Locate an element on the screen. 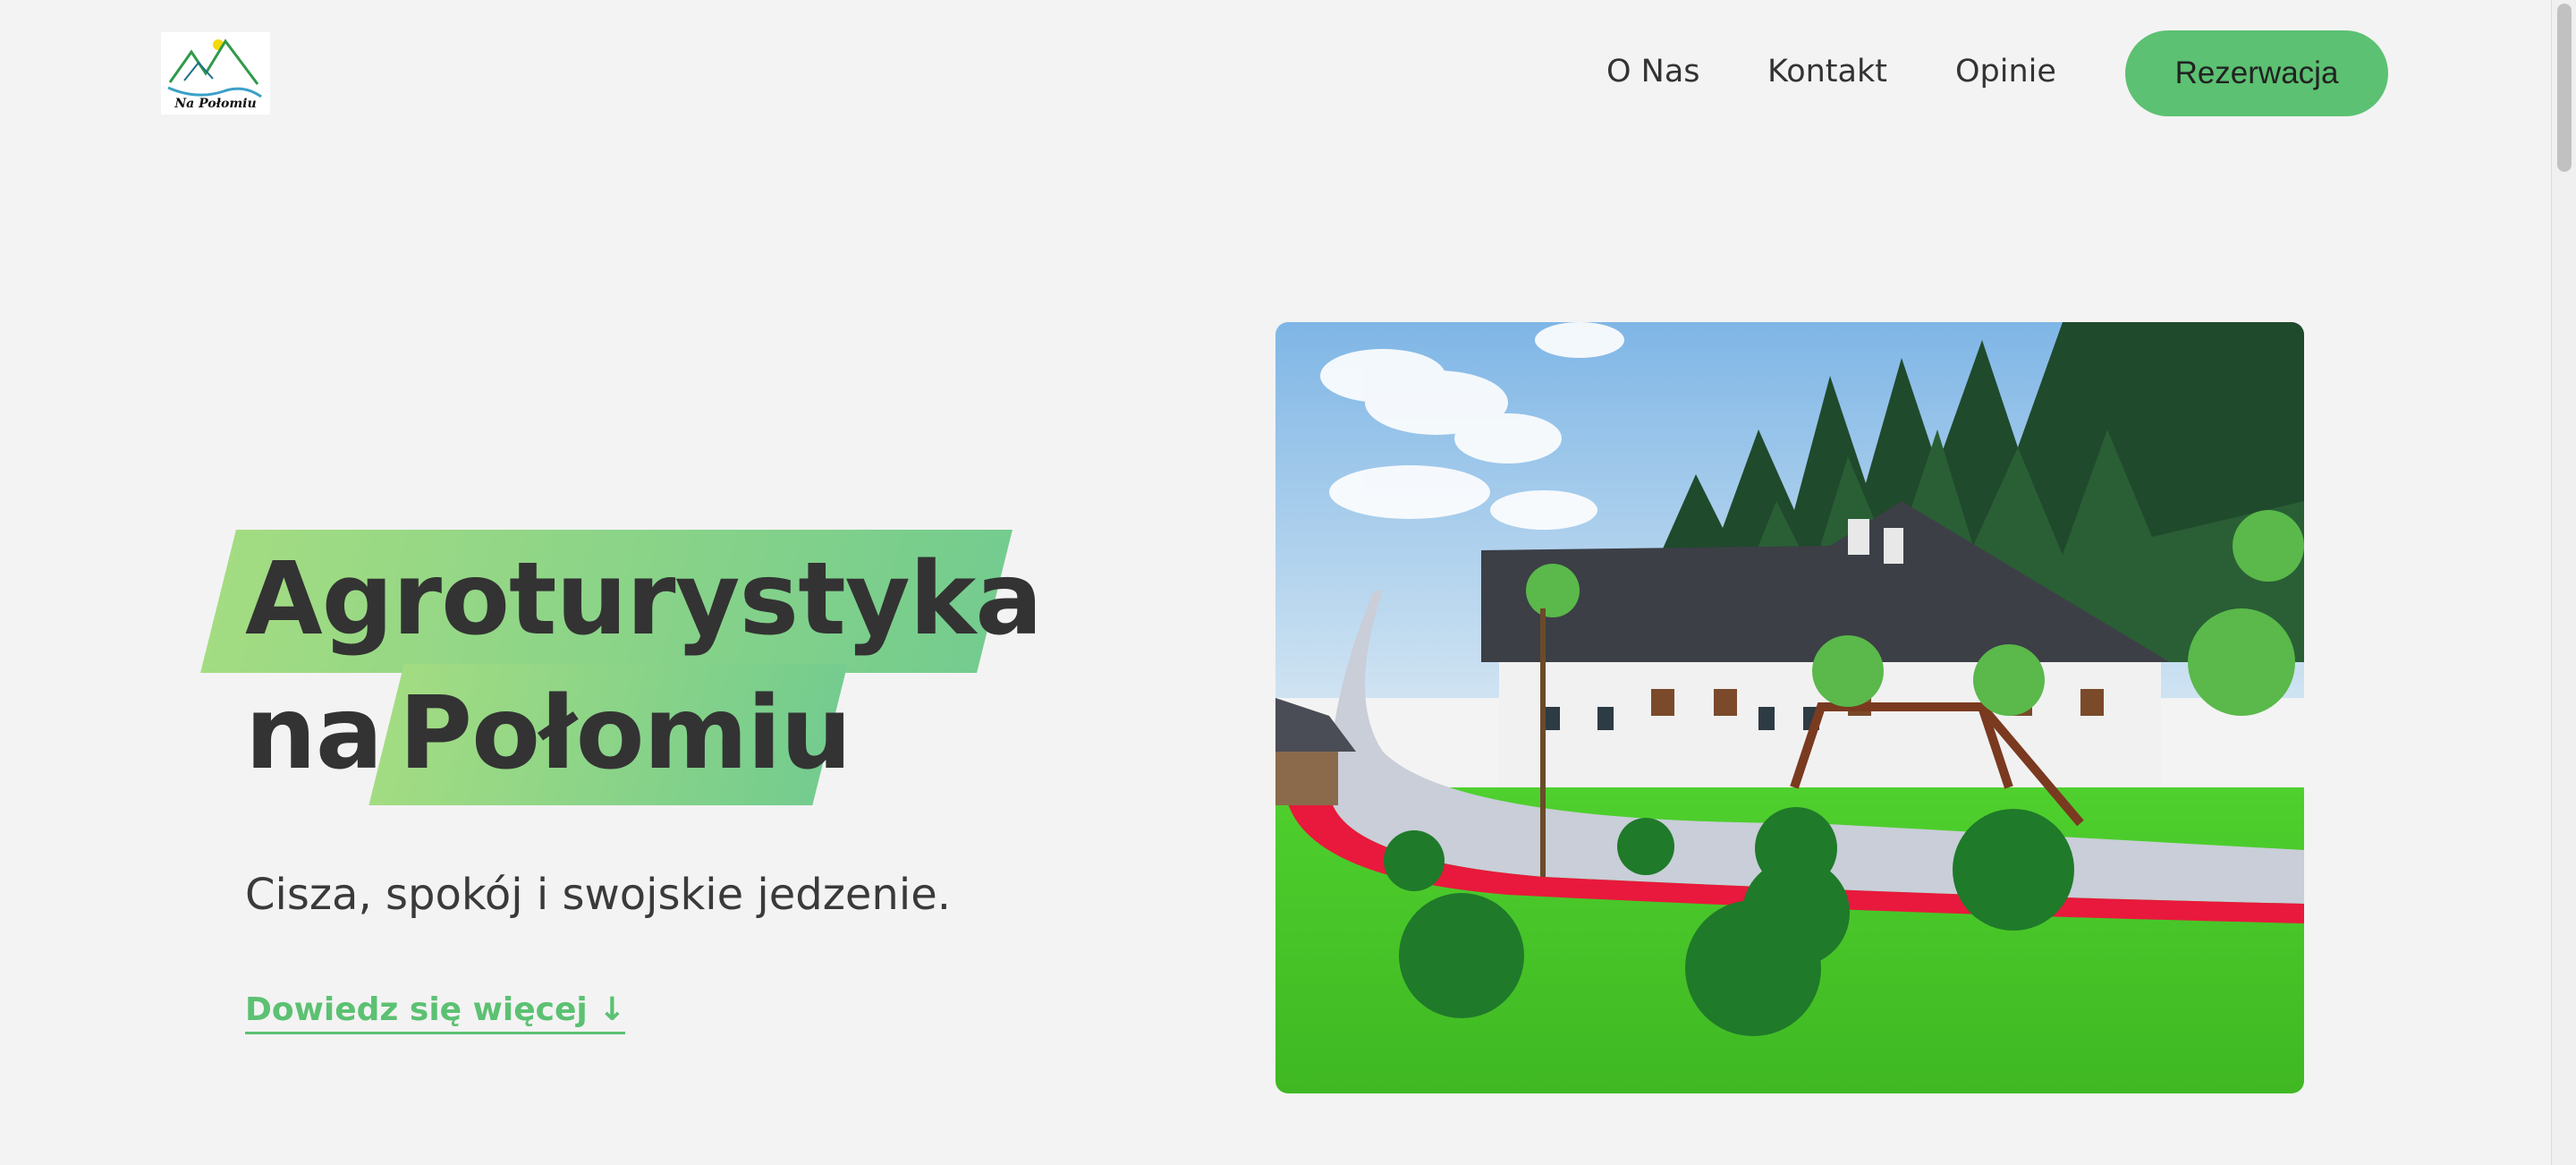 This screenshot has width=2576, height=1165. hero-subtitle: Cisza, spokój i swojskie jedzenie. is located at coordinates (598, 895).